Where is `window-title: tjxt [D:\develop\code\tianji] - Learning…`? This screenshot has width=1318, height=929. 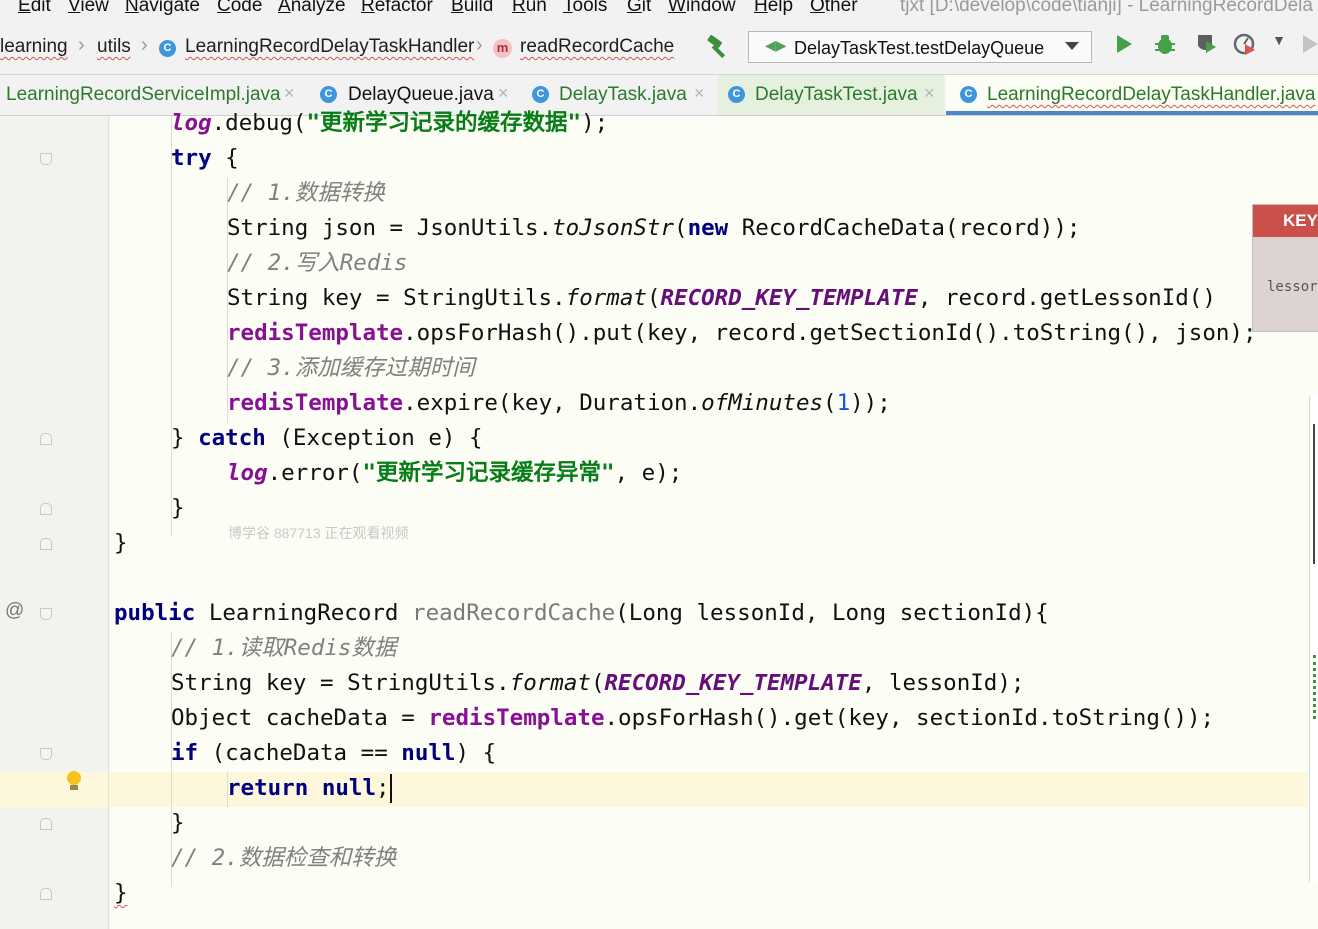
window-title: tjxt [D:\develop\code\tianji] - Learning… is located at coordinates (1106, 8).